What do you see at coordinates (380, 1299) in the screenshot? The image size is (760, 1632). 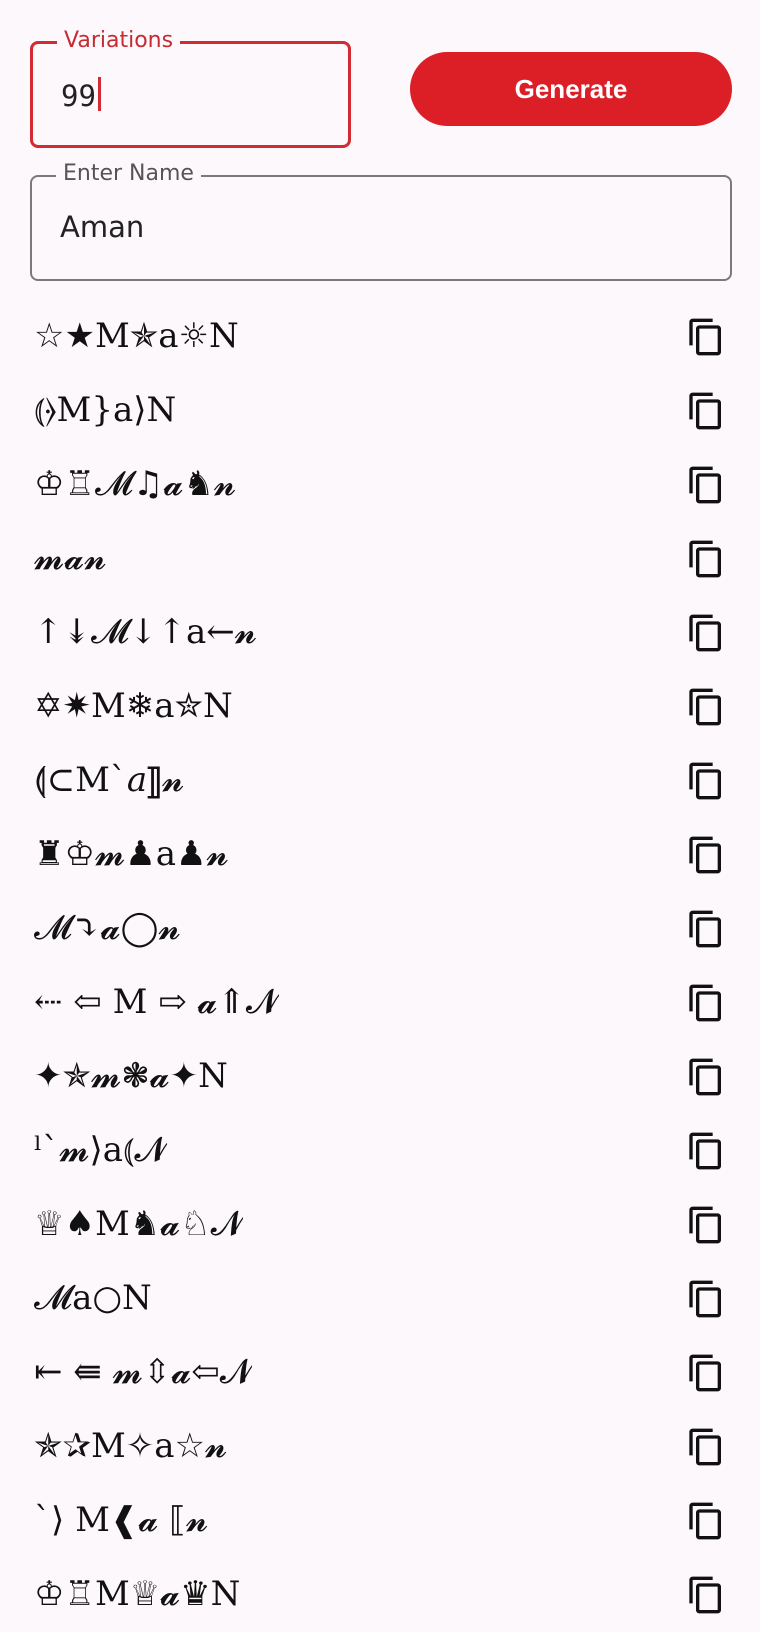 I see `result-row: 𝓜a○N` at bounding box center [380, 1299].